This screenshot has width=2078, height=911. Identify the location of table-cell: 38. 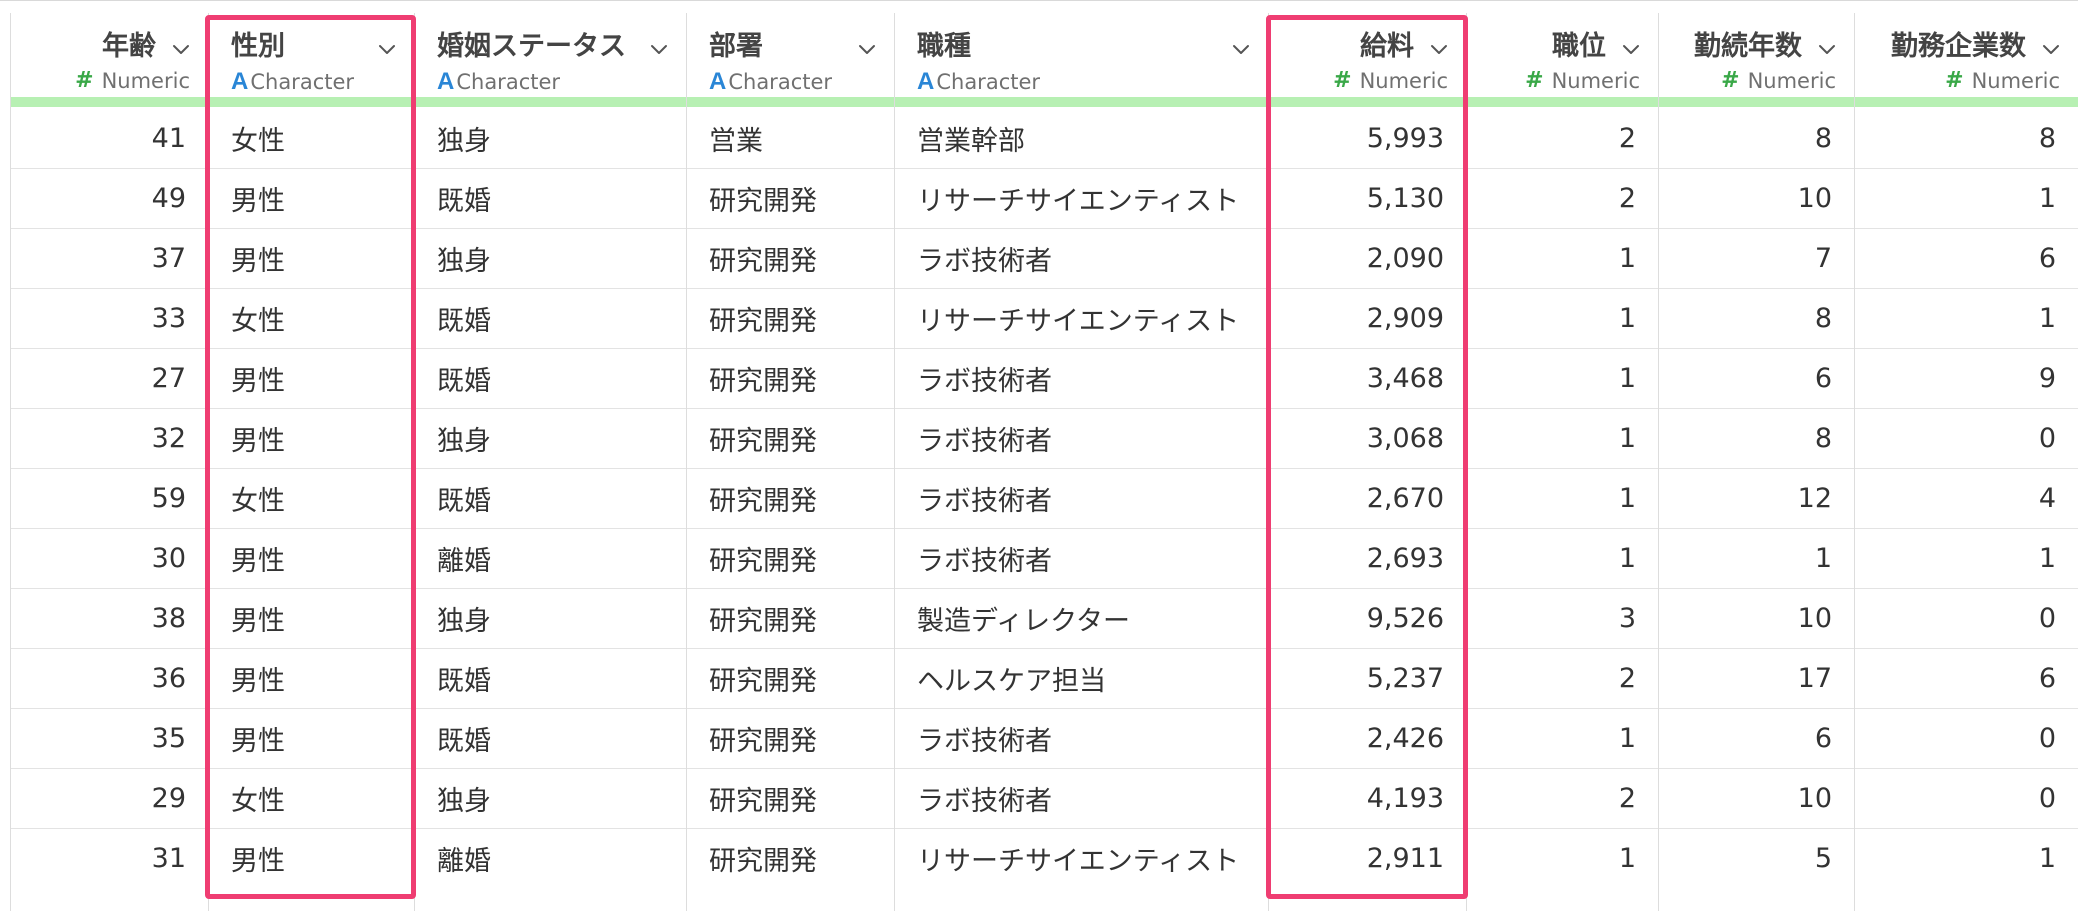
(109, 618).